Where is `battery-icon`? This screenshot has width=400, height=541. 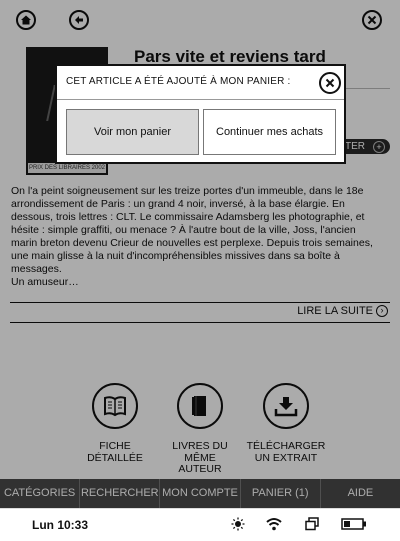
battery-icon is located at coordinates (354, 524).